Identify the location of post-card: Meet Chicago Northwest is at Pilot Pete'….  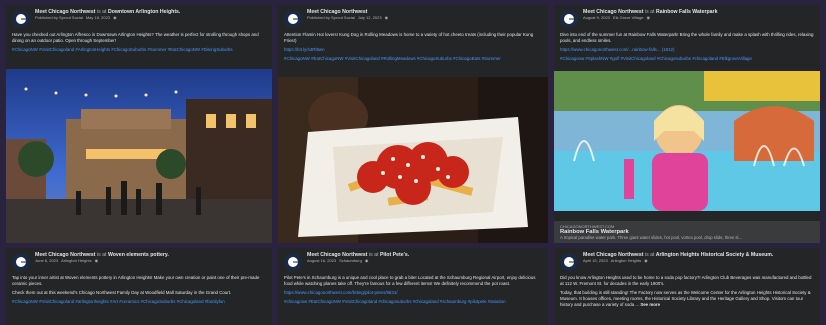
(413, 286).